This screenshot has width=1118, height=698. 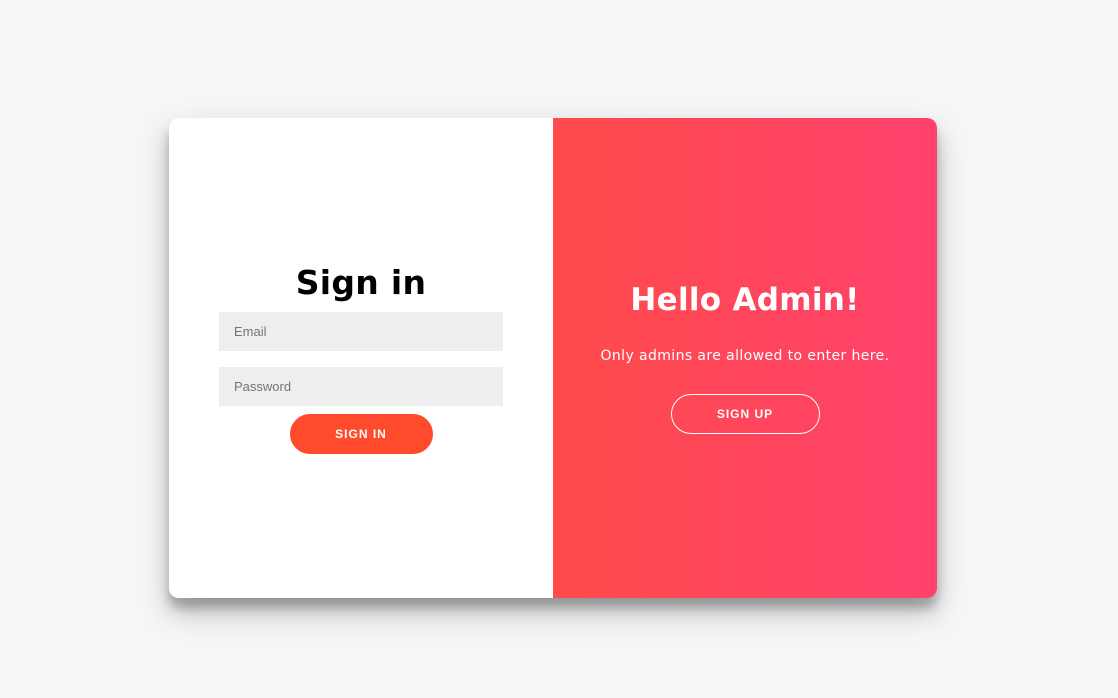 What do you see at coordinates (745, 300) in the screenshot?
I see `overlay-title: Hello Admin!` at bounding box center [745, 300].